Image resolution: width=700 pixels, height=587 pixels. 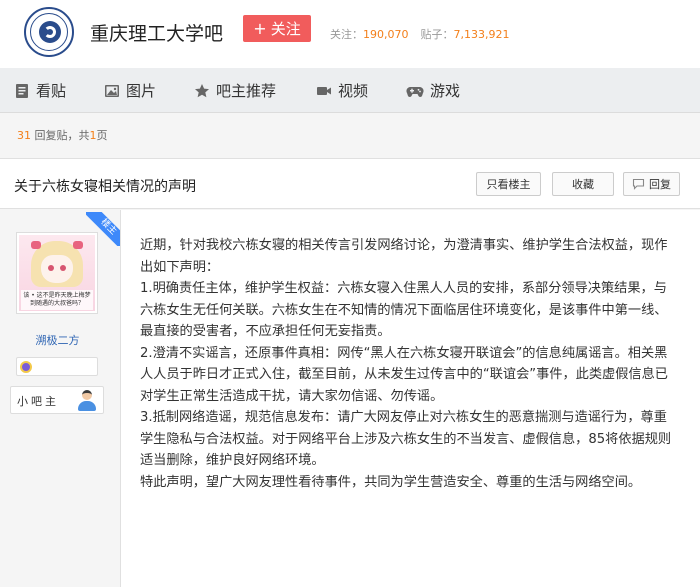 What do you see at coordinates (508, 184) in the screenshot?
I see `only-op-button: 只看楼主` at bounding box center [508, 184].